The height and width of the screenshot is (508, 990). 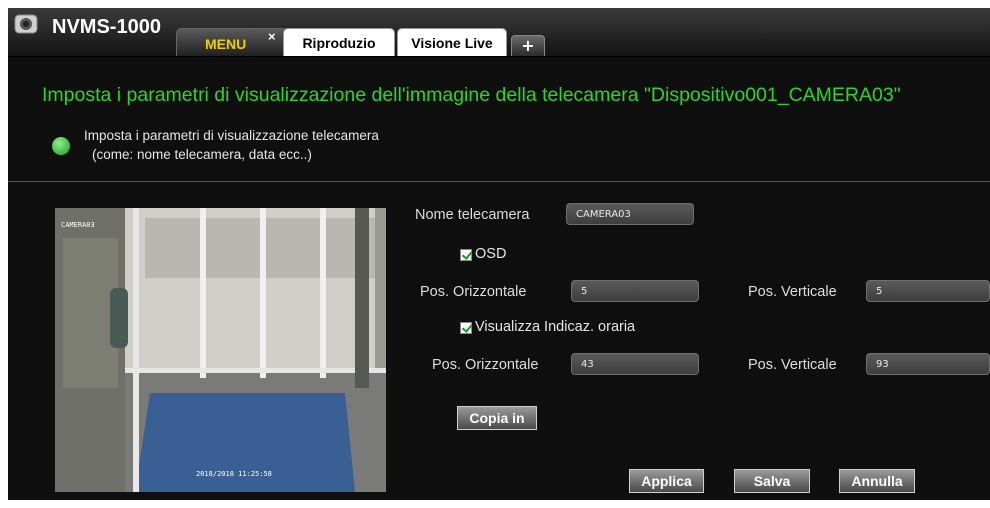 I want to click on tab-riproduzione: Riproduzio, so click(x=339, y=42).